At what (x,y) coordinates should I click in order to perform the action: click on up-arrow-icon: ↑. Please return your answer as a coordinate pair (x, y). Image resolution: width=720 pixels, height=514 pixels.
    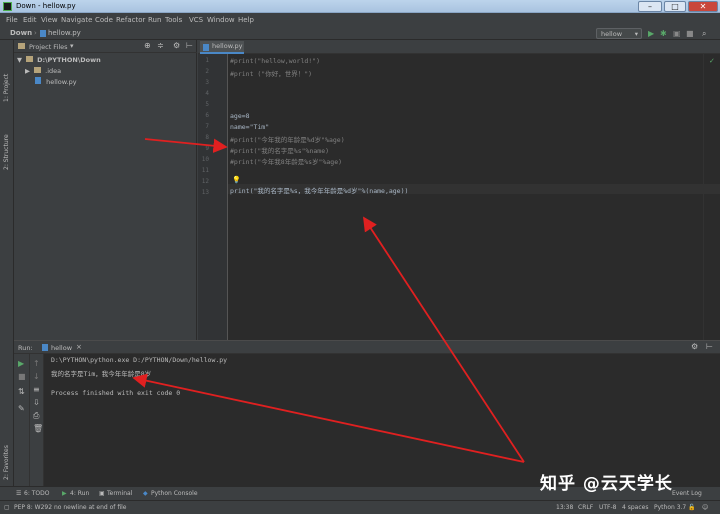
    Looking at the image, I should click on (36, 363).